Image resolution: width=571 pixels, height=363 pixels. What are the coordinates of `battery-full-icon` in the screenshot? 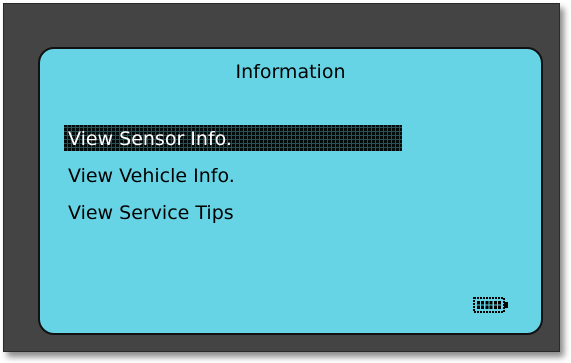 It's located at (490, 305).